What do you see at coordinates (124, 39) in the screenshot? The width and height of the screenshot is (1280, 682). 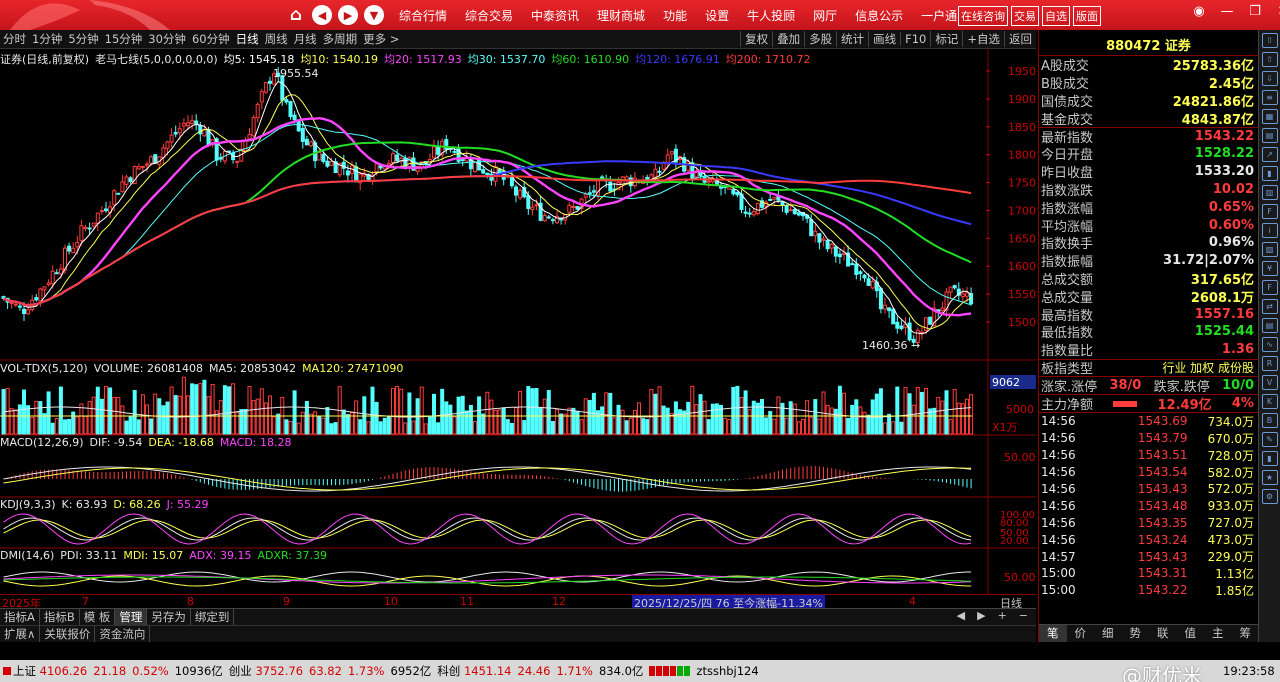 I see `period-tab: 15分钟` at bounding box center [124, 39].